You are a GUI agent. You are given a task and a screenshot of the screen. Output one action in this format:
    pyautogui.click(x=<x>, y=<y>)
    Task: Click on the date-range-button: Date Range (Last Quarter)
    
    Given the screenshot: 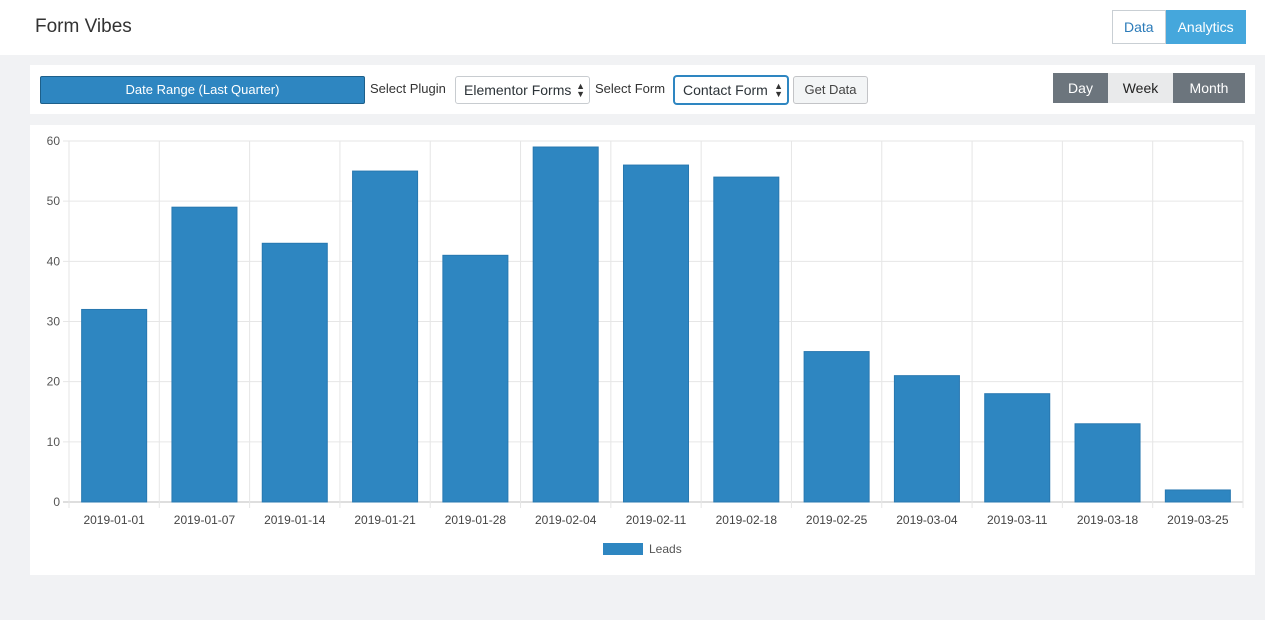 What is the action you would take?
    pyautogui.click(x=202, y=90)
    